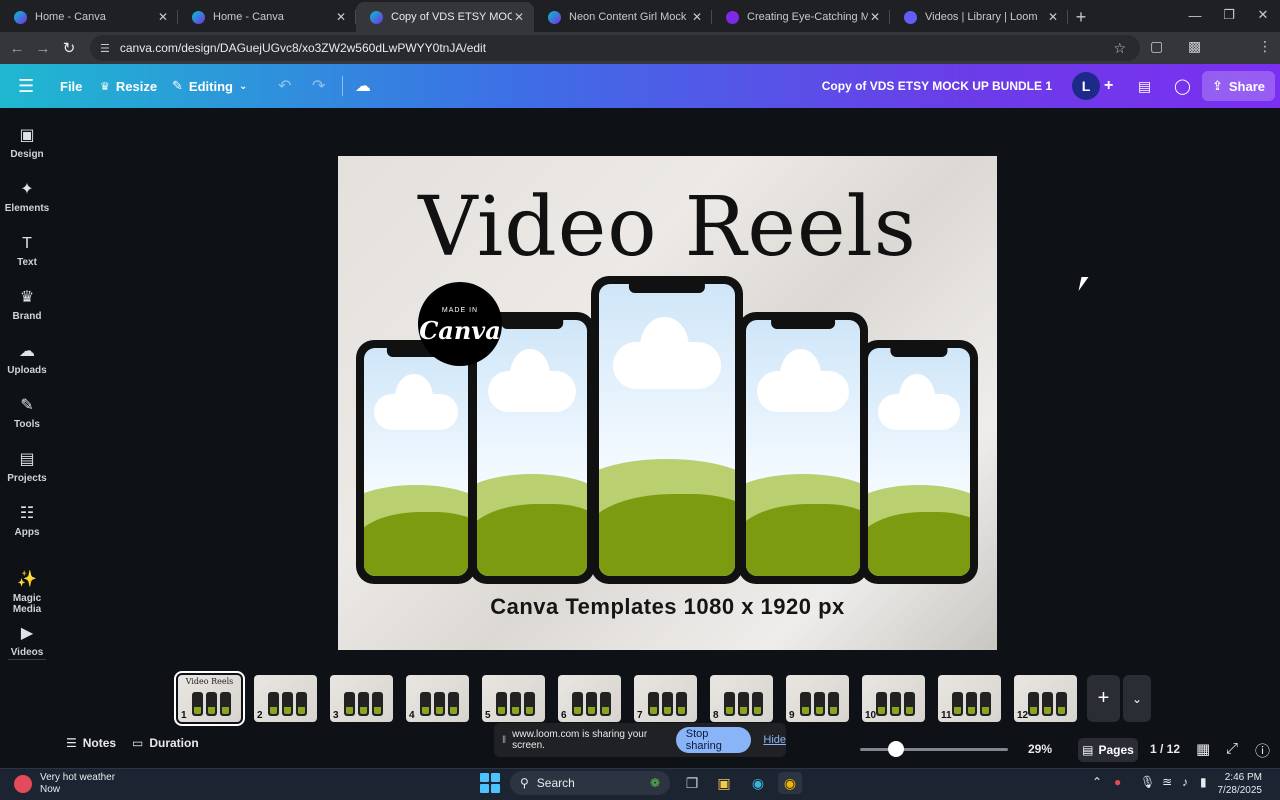 The height and width of the screenshot is (800, 1280). What do you see at coordinates (1232, 748) in the screenshot?
I see `fullscreen-icon: ⤢` at bounding box center [1232, 748].